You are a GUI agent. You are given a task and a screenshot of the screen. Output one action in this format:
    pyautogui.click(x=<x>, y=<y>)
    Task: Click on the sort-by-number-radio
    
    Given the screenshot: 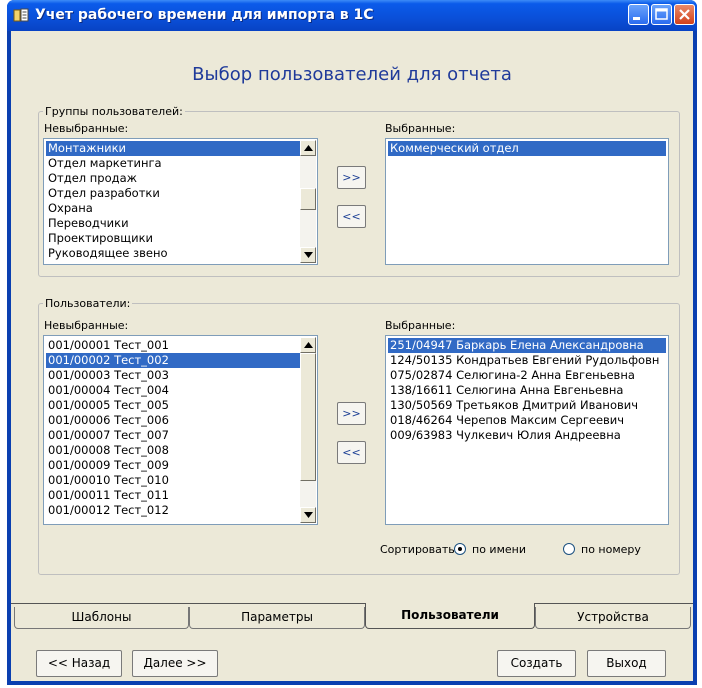 What is the action you would take?
    pyautogui.click(x=569, y=549)
    